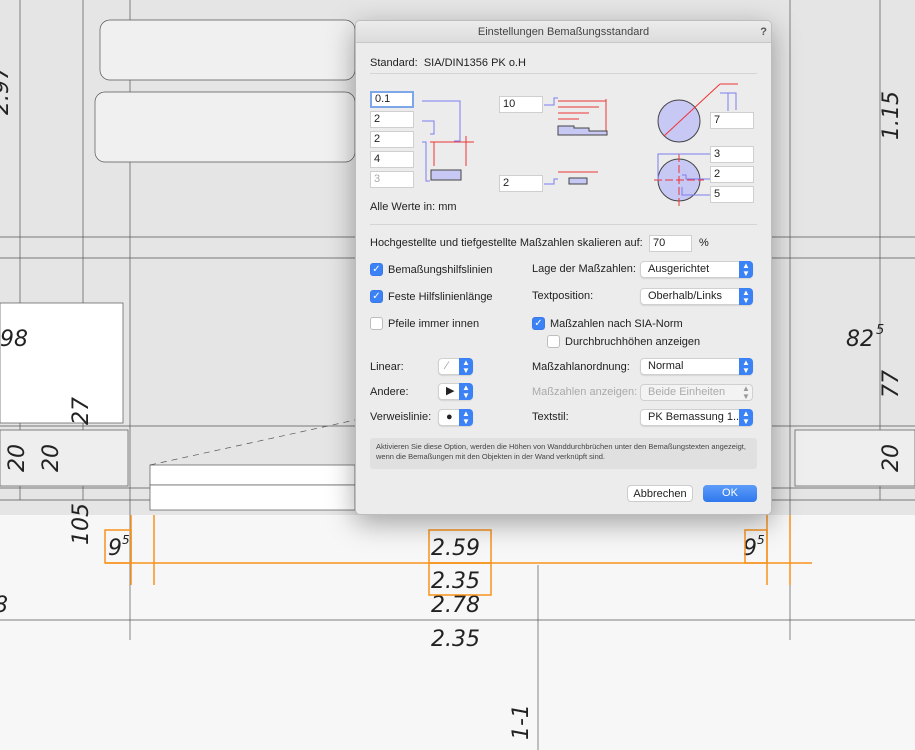 The height and width of the screenshot is (750, 915). I want to click on lage-select: Ausgerichtet ▲ ▼, so click(696, 269).